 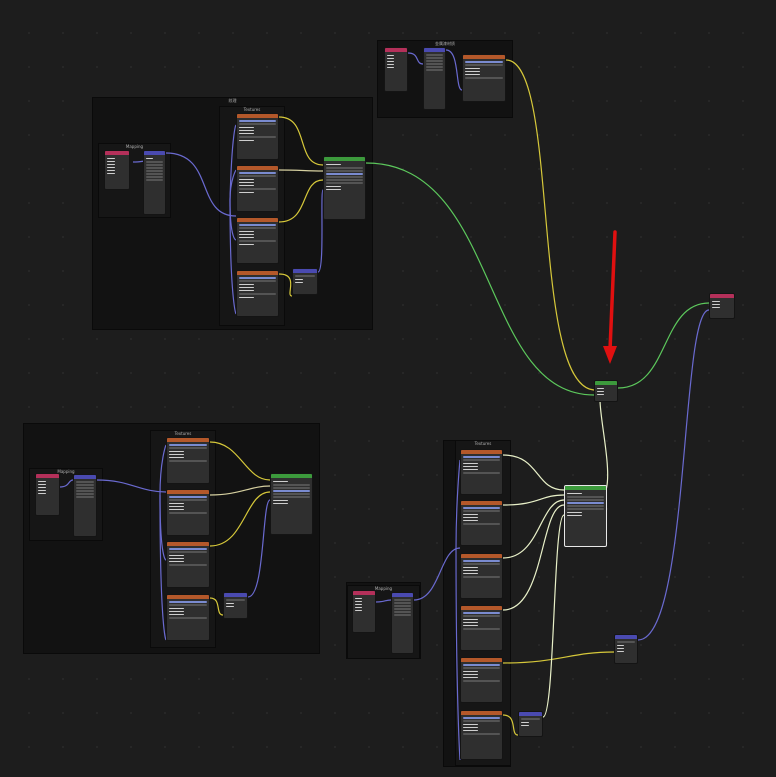 I want to click on math-node, so click(x=626, y=649).